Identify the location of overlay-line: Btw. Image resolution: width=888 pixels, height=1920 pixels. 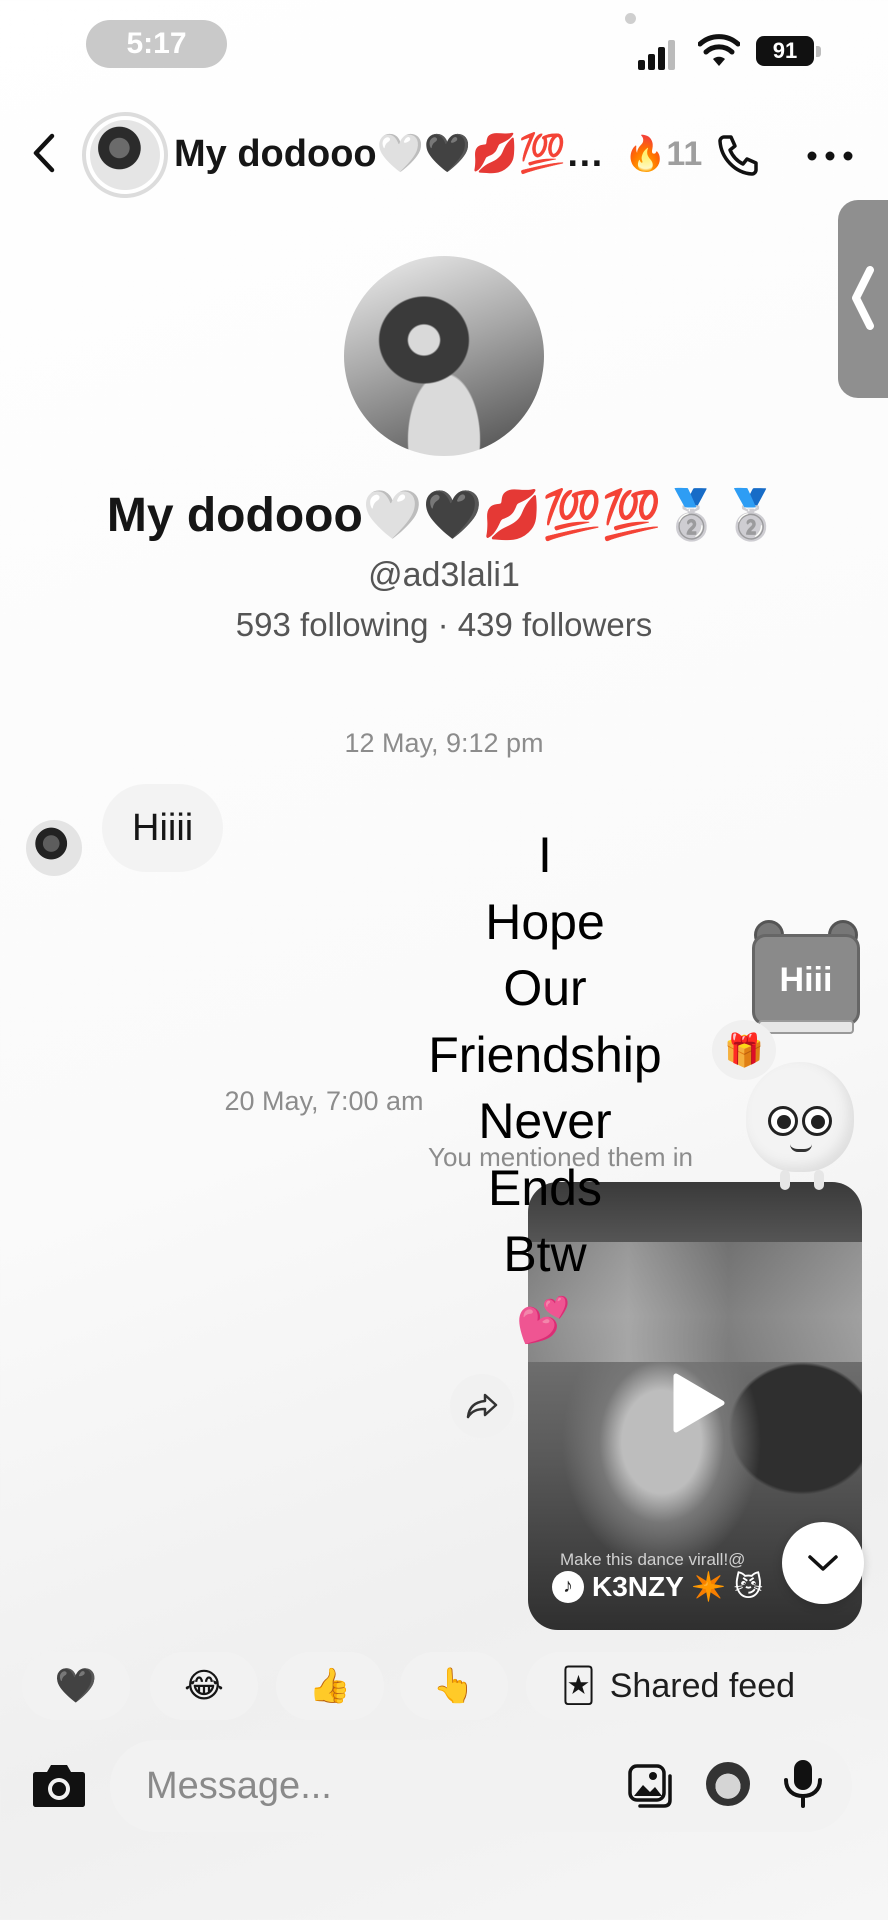
(545, 1254).